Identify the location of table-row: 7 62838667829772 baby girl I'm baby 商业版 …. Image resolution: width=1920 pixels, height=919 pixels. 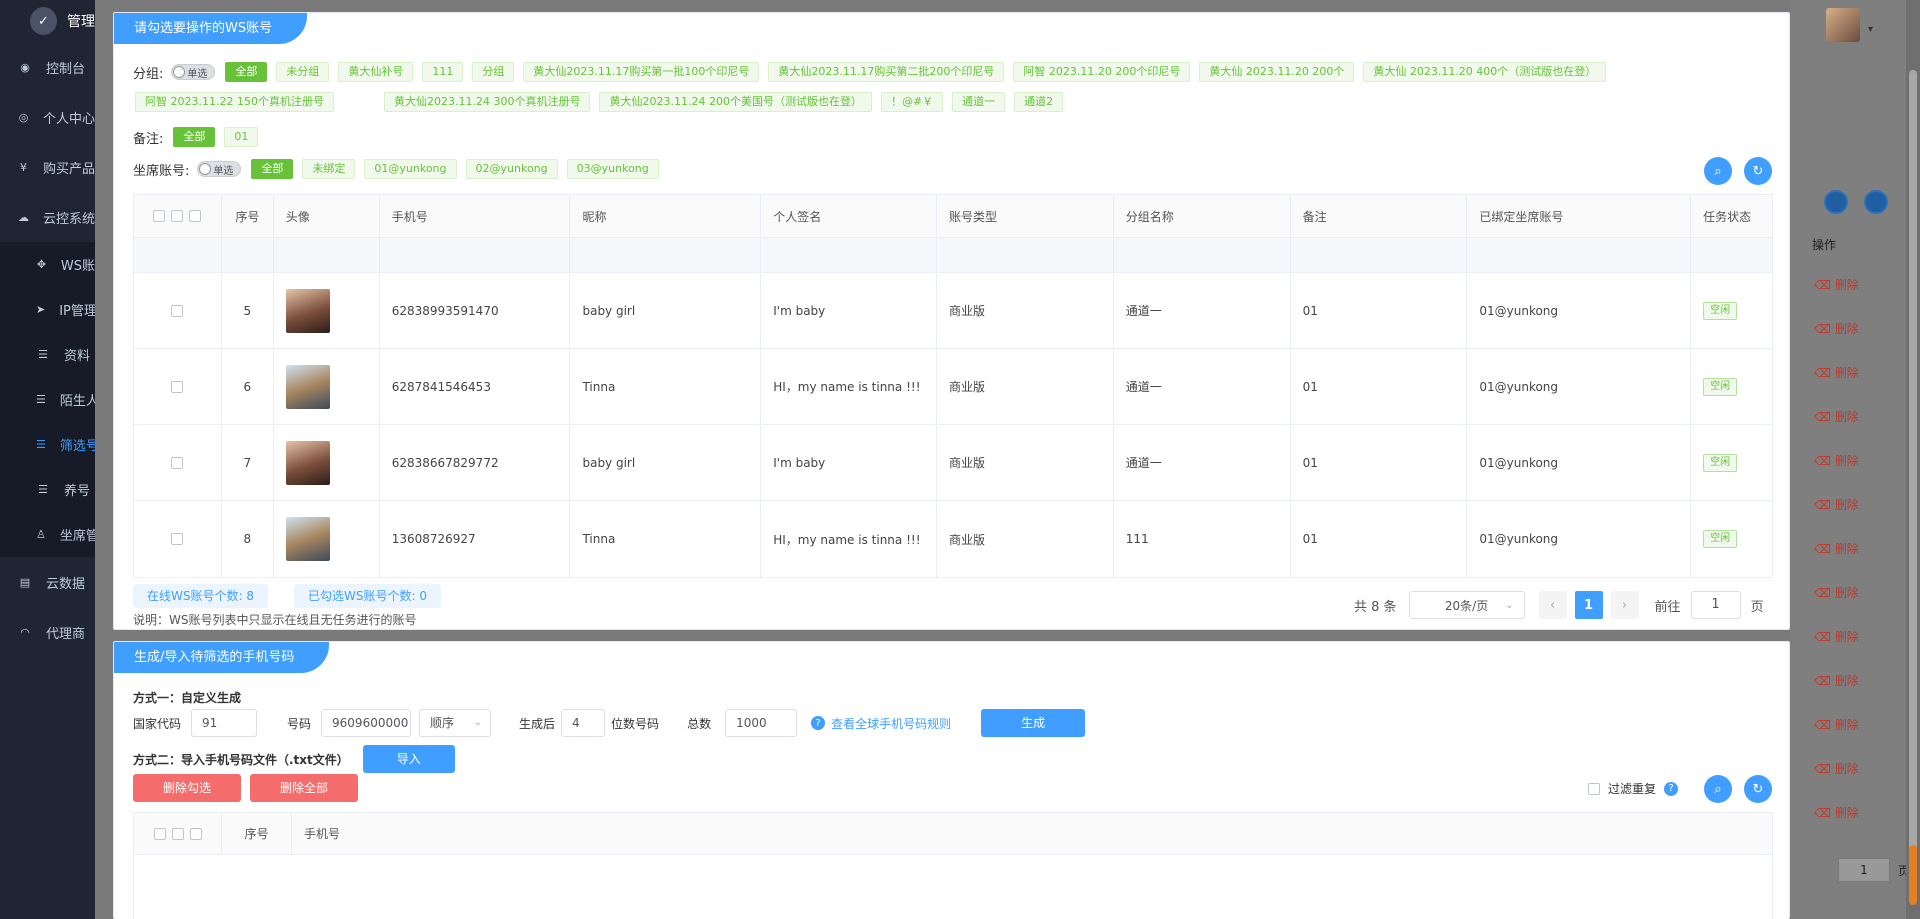
(953, 463).